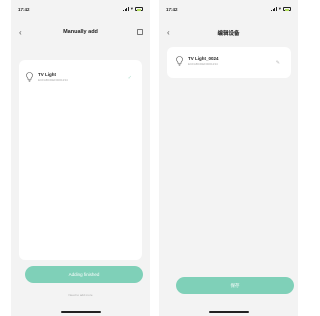  Describe the element at coordinates (278, 63) in the screenshot. I see `edit-icon: ✎` at that location.